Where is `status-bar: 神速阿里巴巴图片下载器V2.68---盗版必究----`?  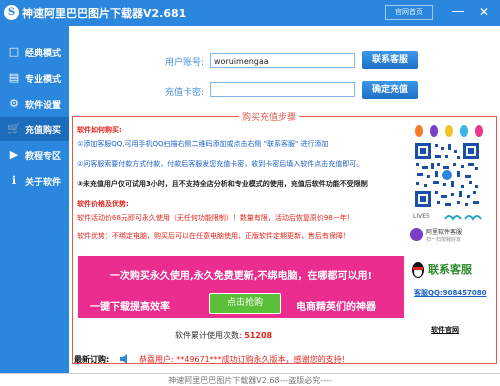 status-bar: 神速阿里巴巴图片下载器V2.68---盗版必究---- is located at coordinates (250, 379).